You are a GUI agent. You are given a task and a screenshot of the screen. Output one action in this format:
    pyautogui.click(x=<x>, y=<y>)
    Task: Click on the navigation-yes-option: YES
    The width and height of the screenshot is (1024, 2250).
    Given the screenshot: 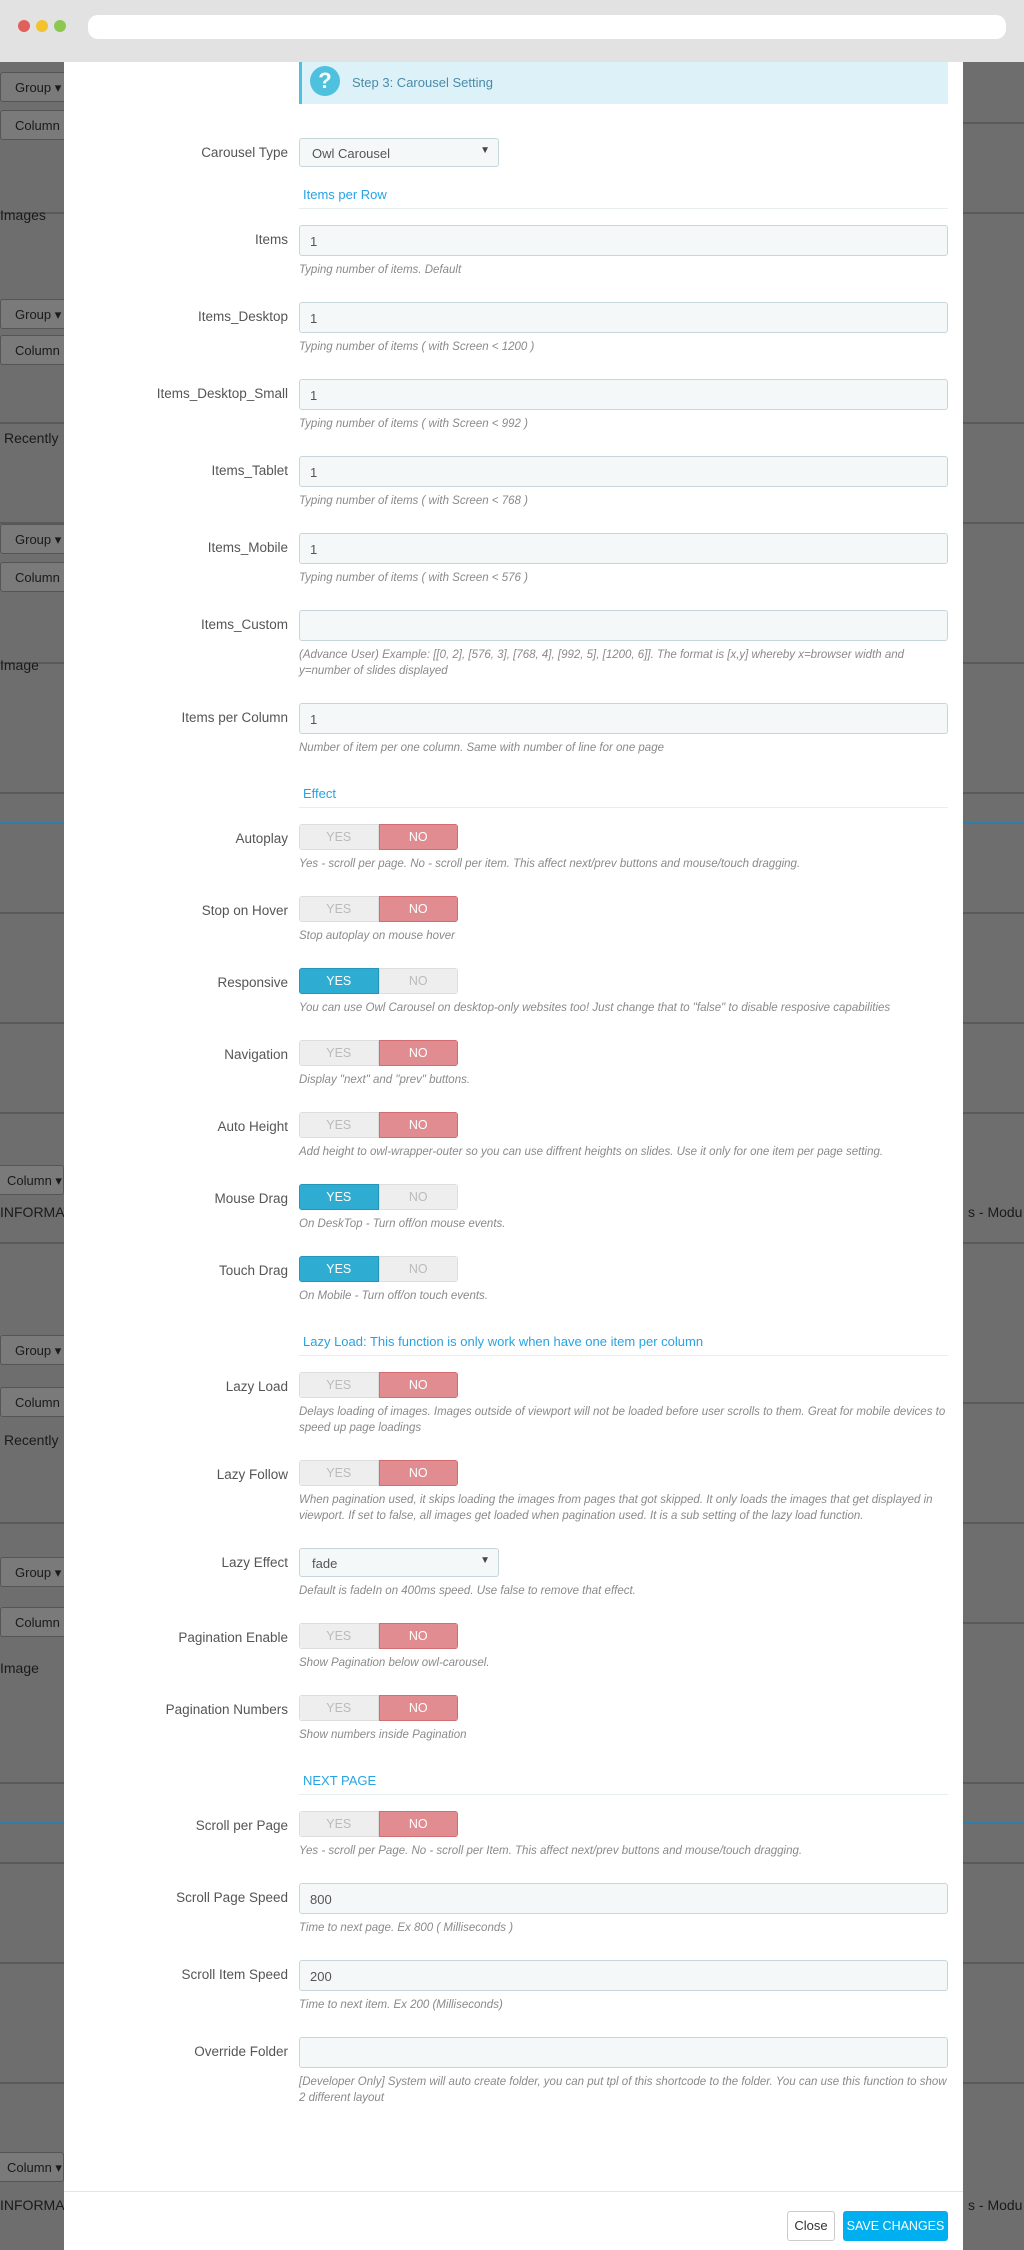 What is the action you would take?
    pyautogui.click(x=339, y=1053)
    